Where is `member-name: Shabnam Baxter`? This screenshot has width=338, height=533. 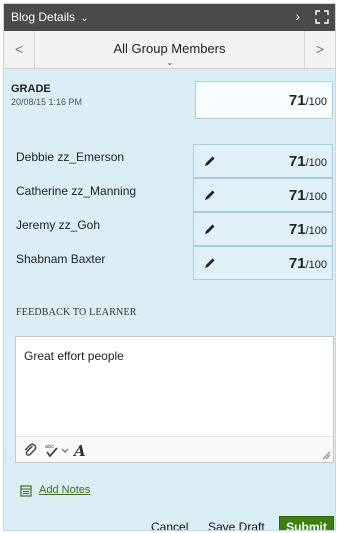
member-name: Shabnam Baxter is located at coordinates (61, 259).